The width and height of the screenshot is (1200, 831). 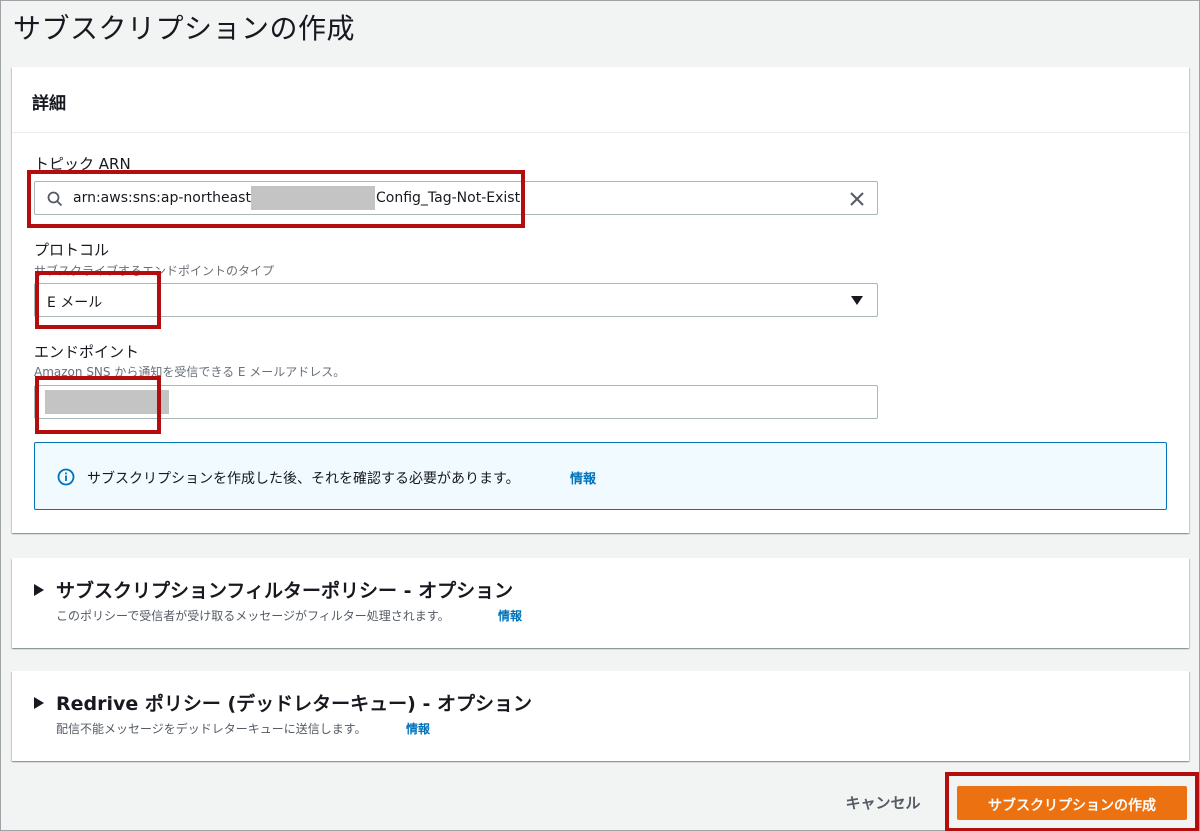 I want to click on details-header: 詳細, so click(x=600, y=100).